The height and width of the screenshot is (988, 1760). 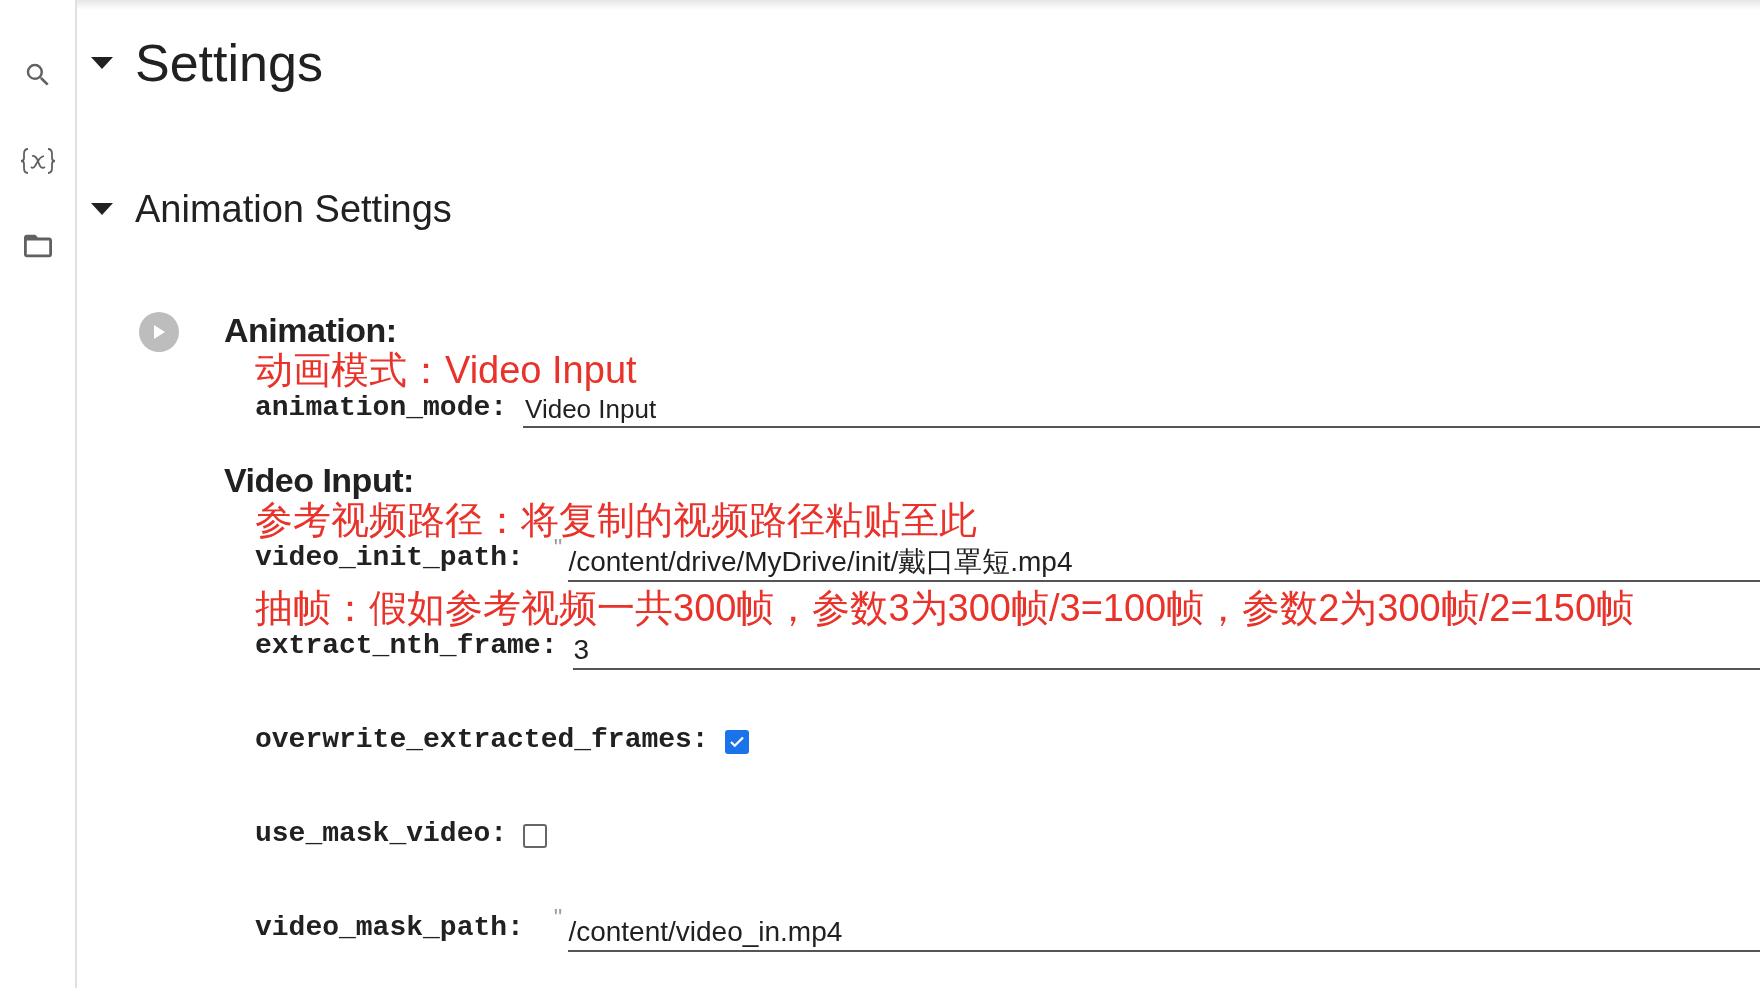 I want to click on group-heading: Animation:, so click(x=311, y=330).